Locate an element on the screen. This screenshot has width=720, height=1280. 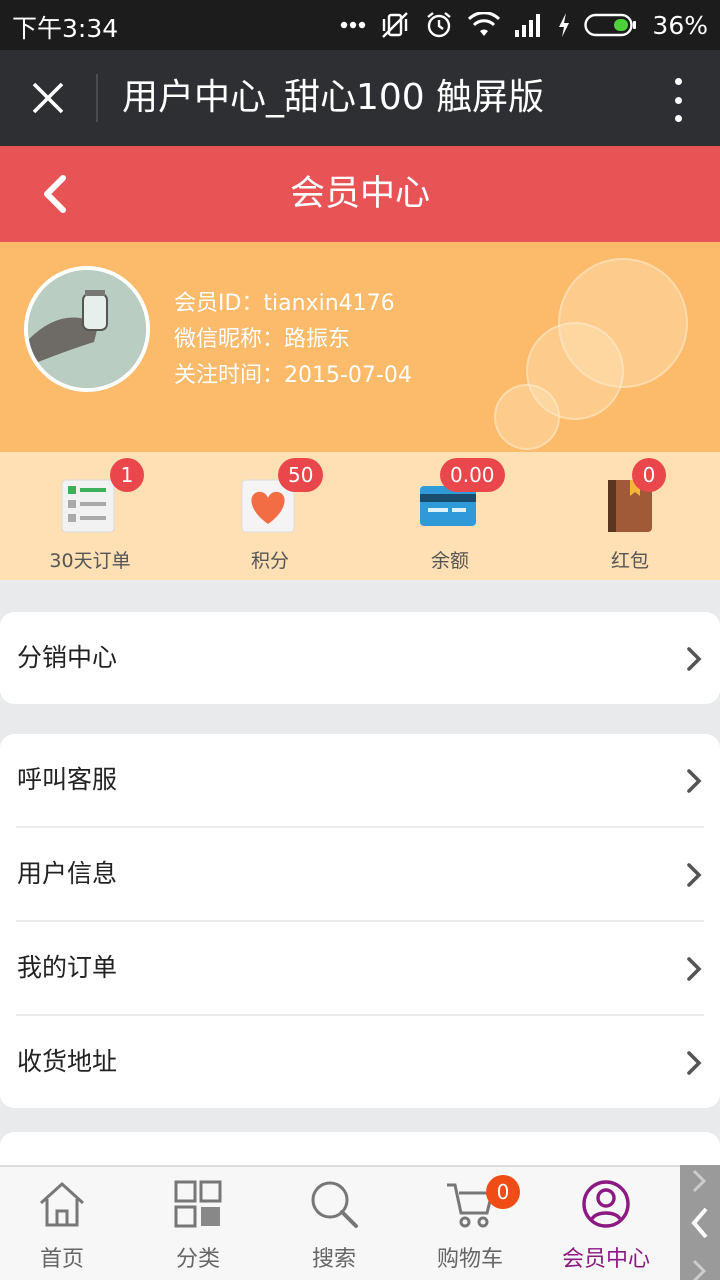
menu-item-label: 收货地址 is located at coordinates (67, 1061).